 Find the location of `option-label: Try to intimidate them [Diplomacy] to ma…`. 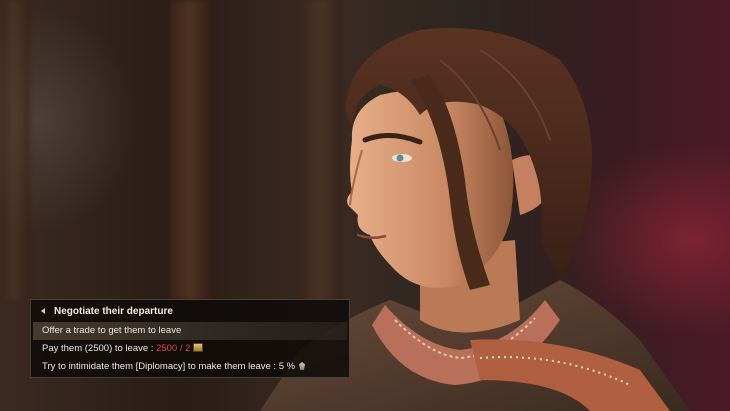

option-label: Try to intimidate them [Diplomacy] to ma… is located at coordinates (169, 366).